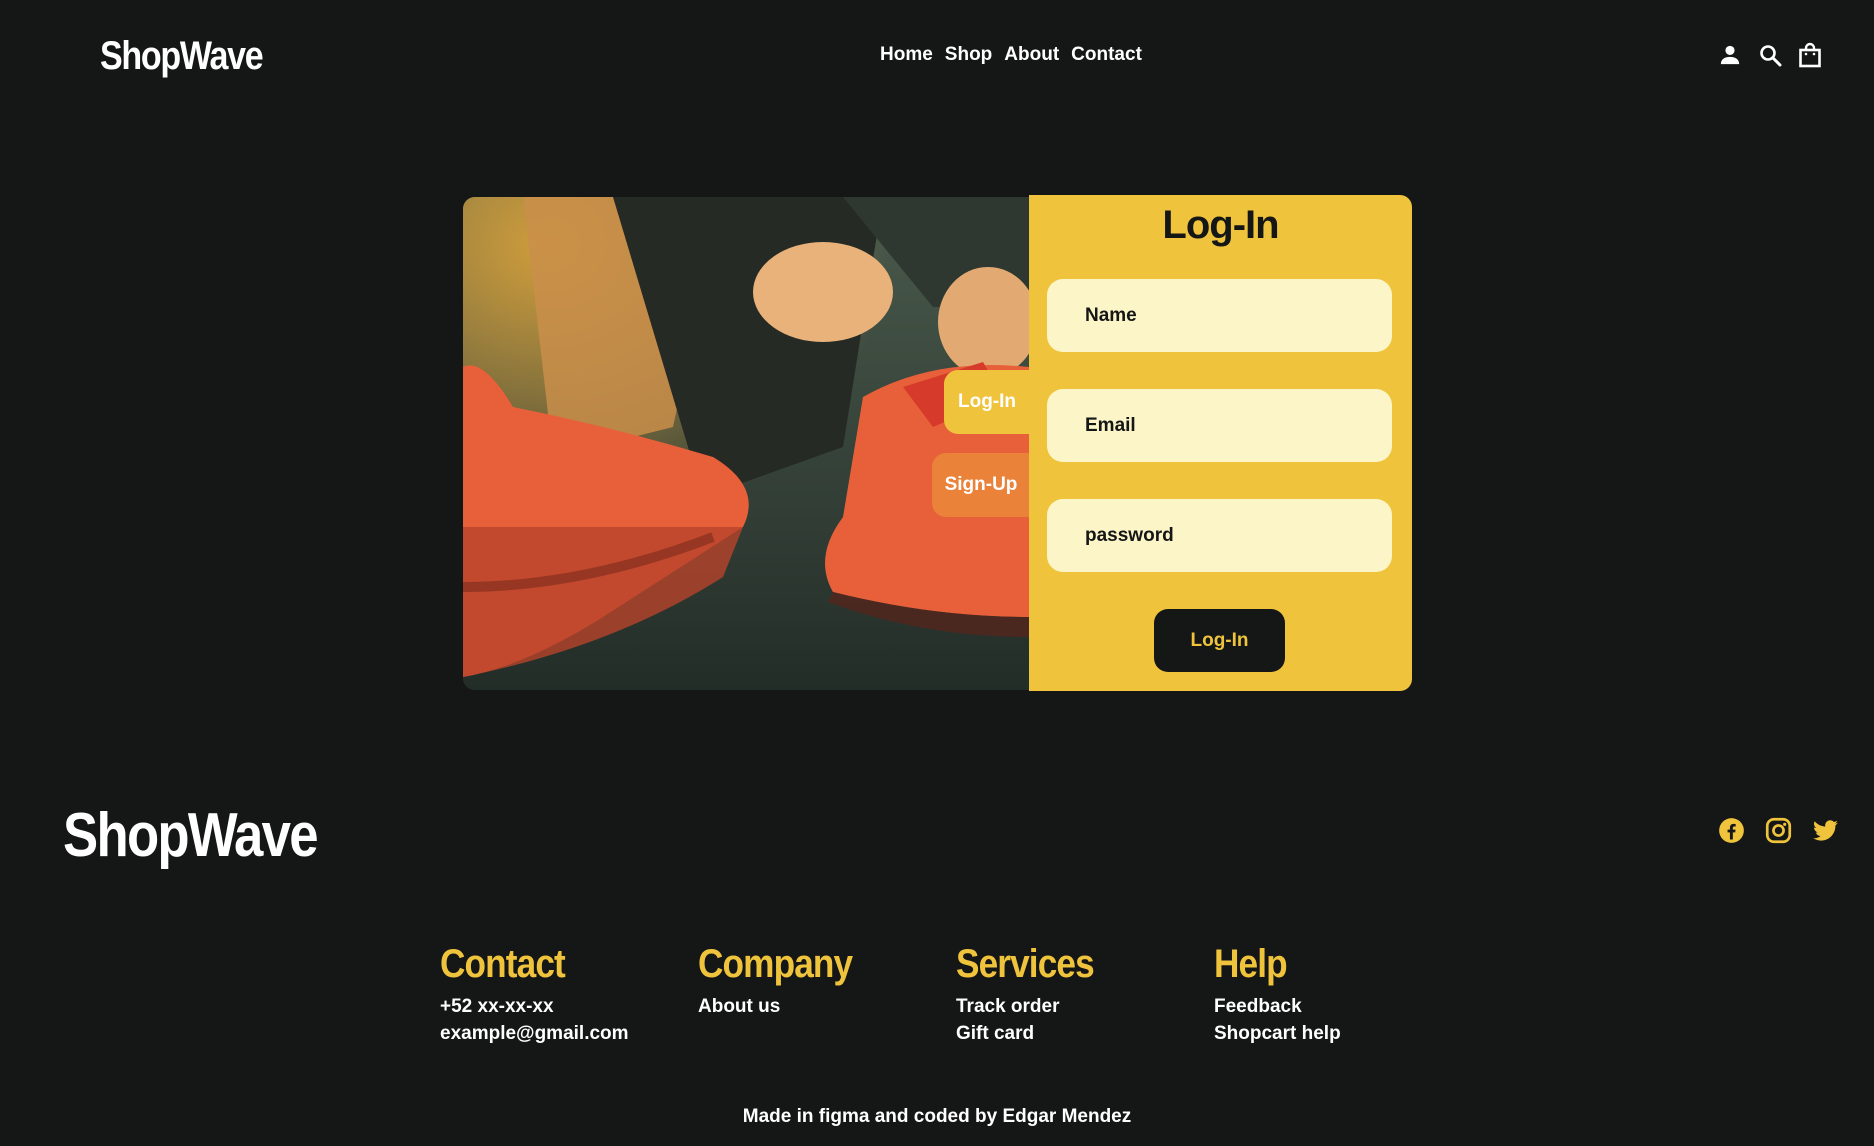 This screenshot has width=1874, height=1146. I want to click on facebook-icon, so click(1731, 830).